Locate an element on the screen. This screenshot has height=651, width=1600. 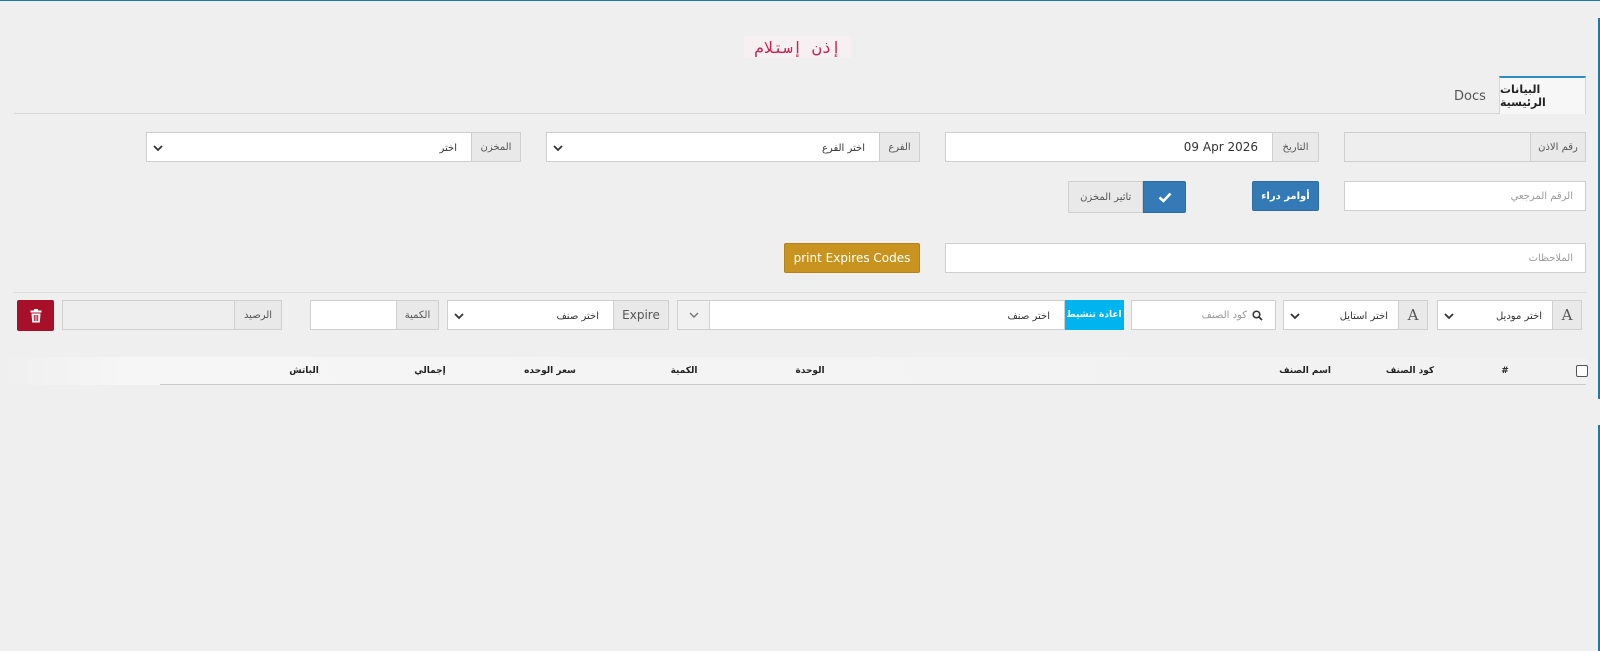
balance-field is located at coordinates (148, 315).